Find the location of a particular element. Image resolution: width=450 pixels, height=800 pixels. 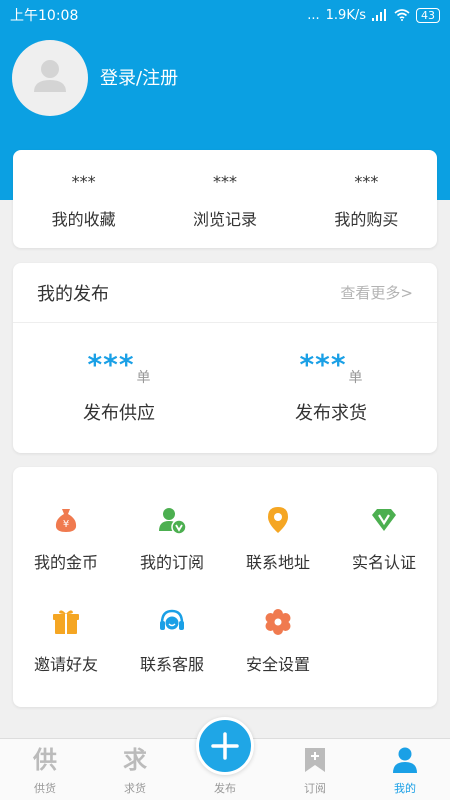

stat-purchases: *** 我的购买 is located at coordinates (366, 199).